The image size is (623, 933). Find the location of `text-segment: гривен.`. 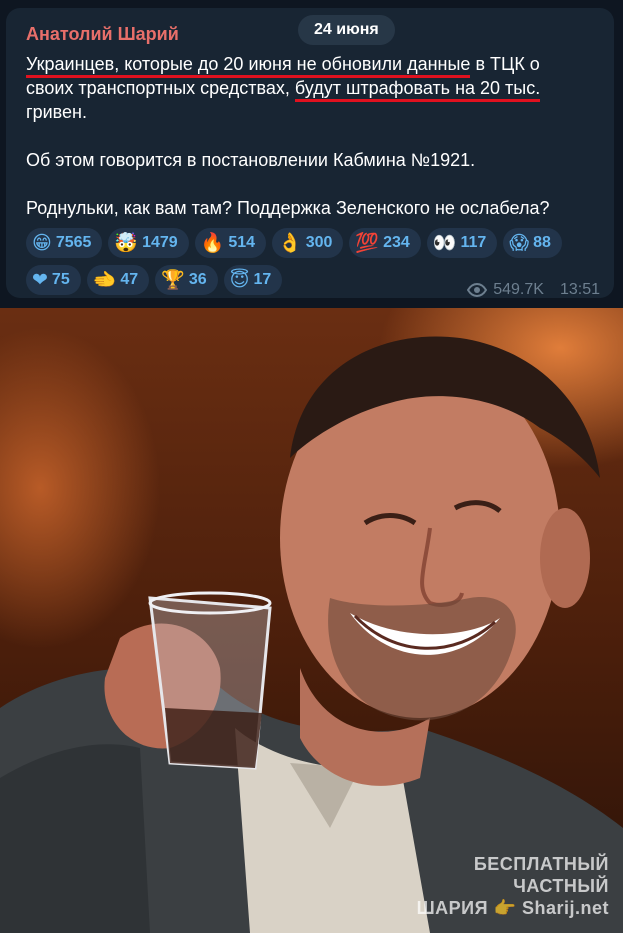

text-segment: гривен. is located at coordinates (56, 112).